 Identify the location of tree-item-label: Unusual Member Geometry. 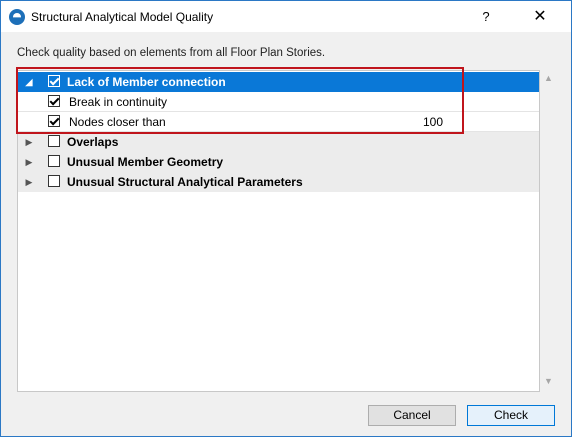
(145, 162).